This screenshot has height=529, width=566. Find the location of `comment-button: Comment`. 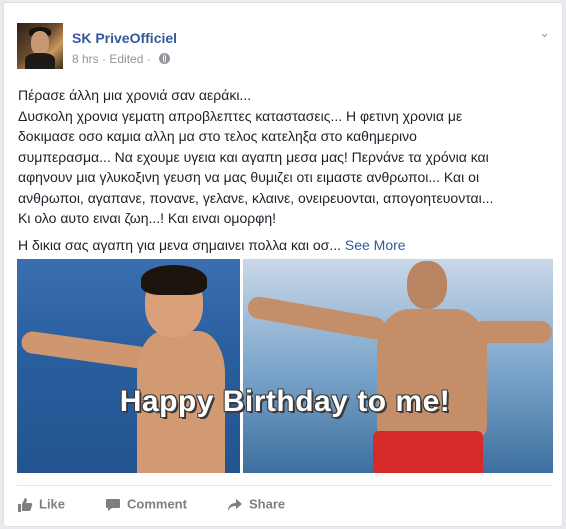

comment-button: Comment is located at coordinates (146, 504).